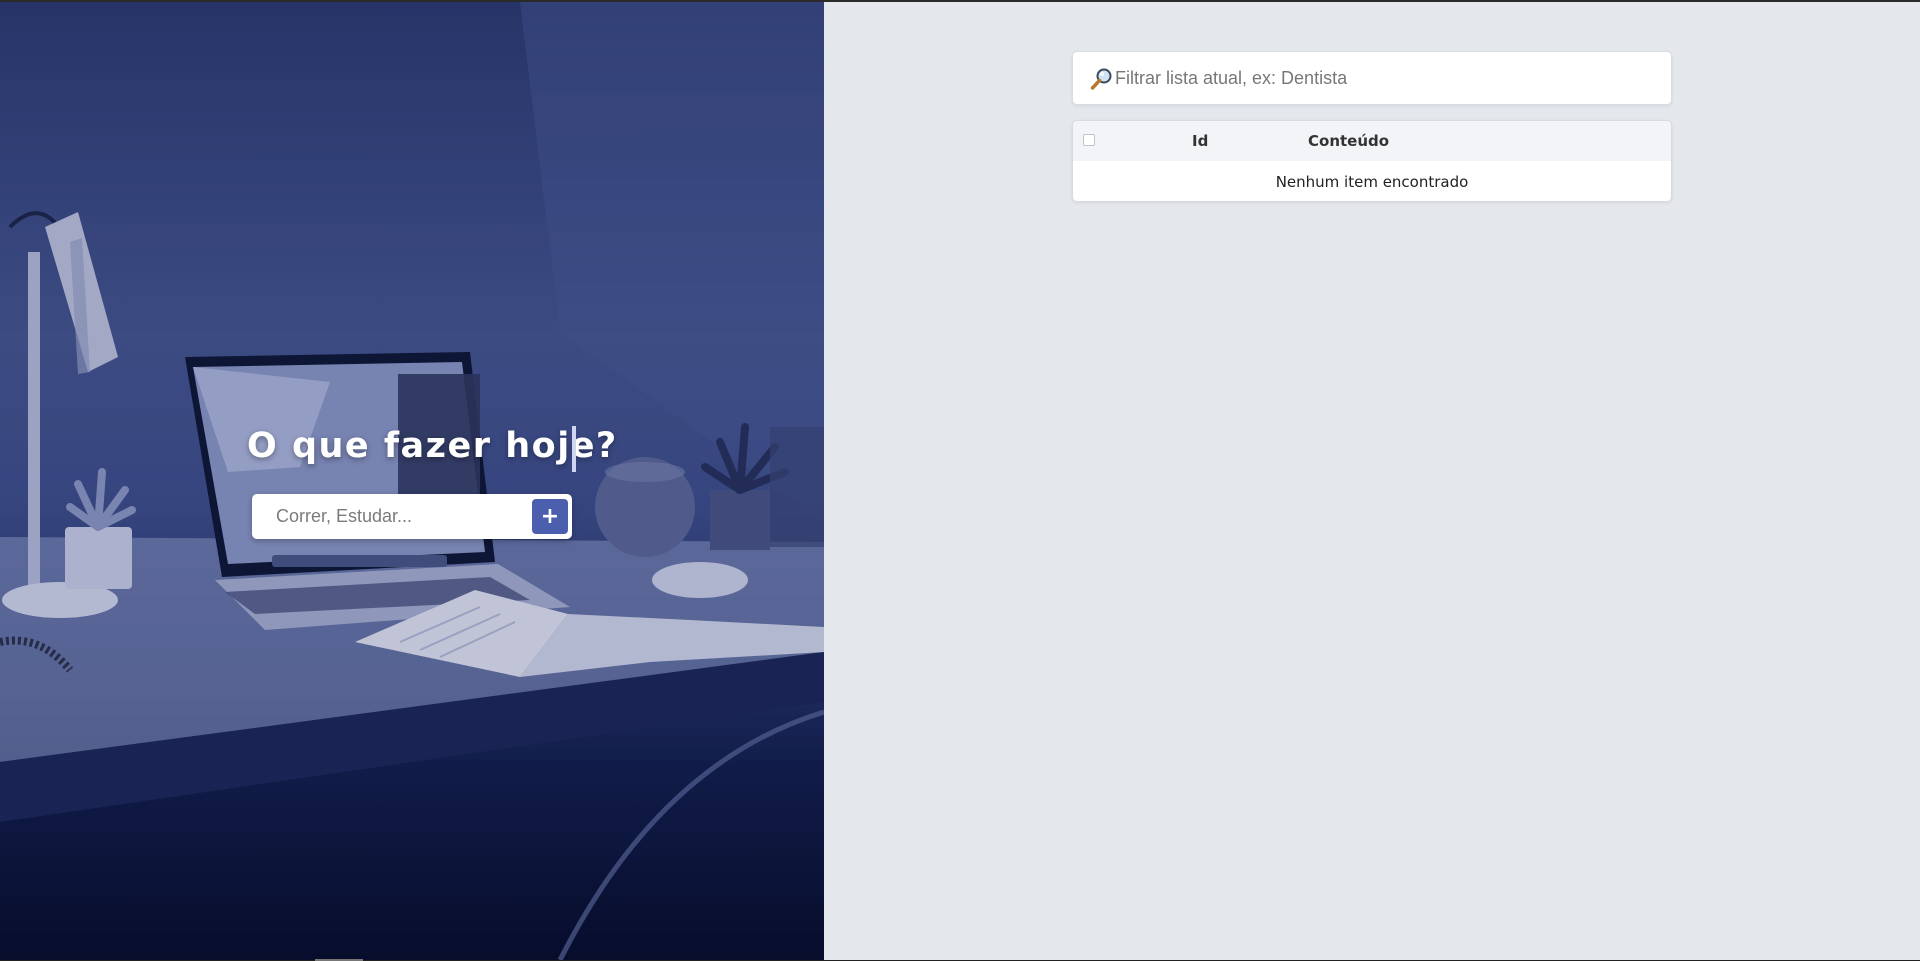  Describe the element at coordinates (1372, 182) in the screenshot. I see `empty-state-message: Nenhum item encontrado` at that location.